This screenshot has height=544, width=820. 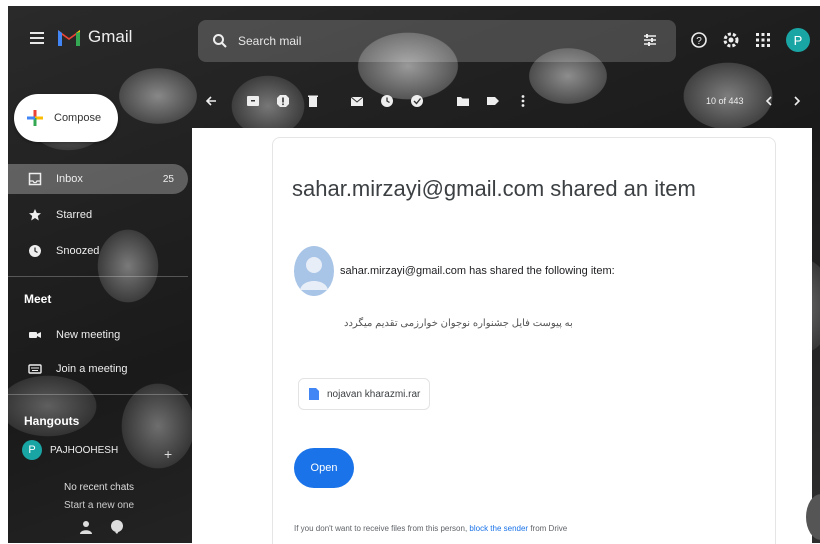 I want to click on sidebar-item-starred: Starred, so click(x=98, y=215).